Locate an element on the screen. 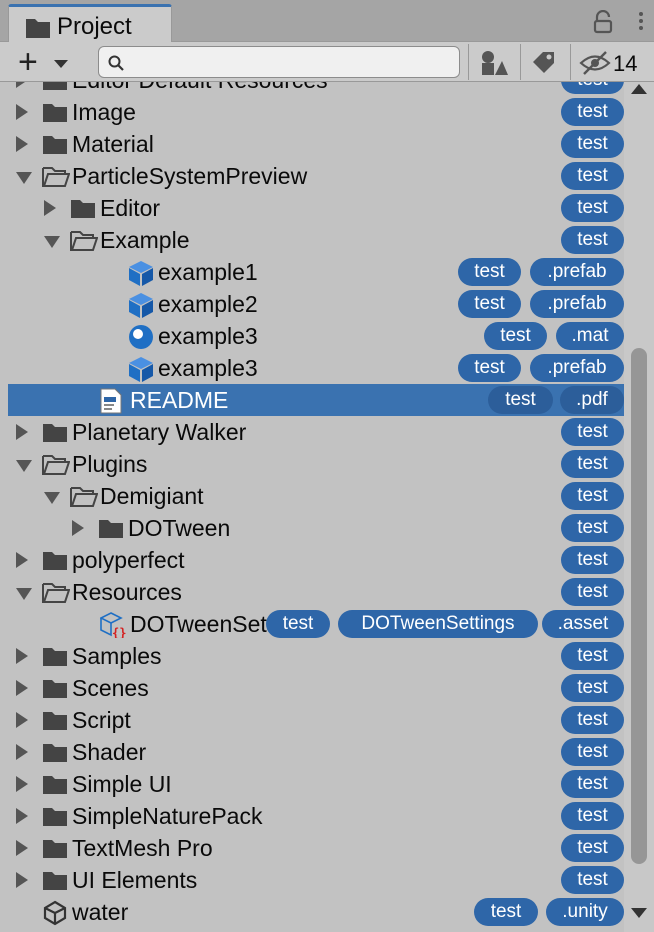 Image resolution: width=654 pixels, height=932 pixels. tree-row: Editor Default Resources test is located at coordinates (316, 89).